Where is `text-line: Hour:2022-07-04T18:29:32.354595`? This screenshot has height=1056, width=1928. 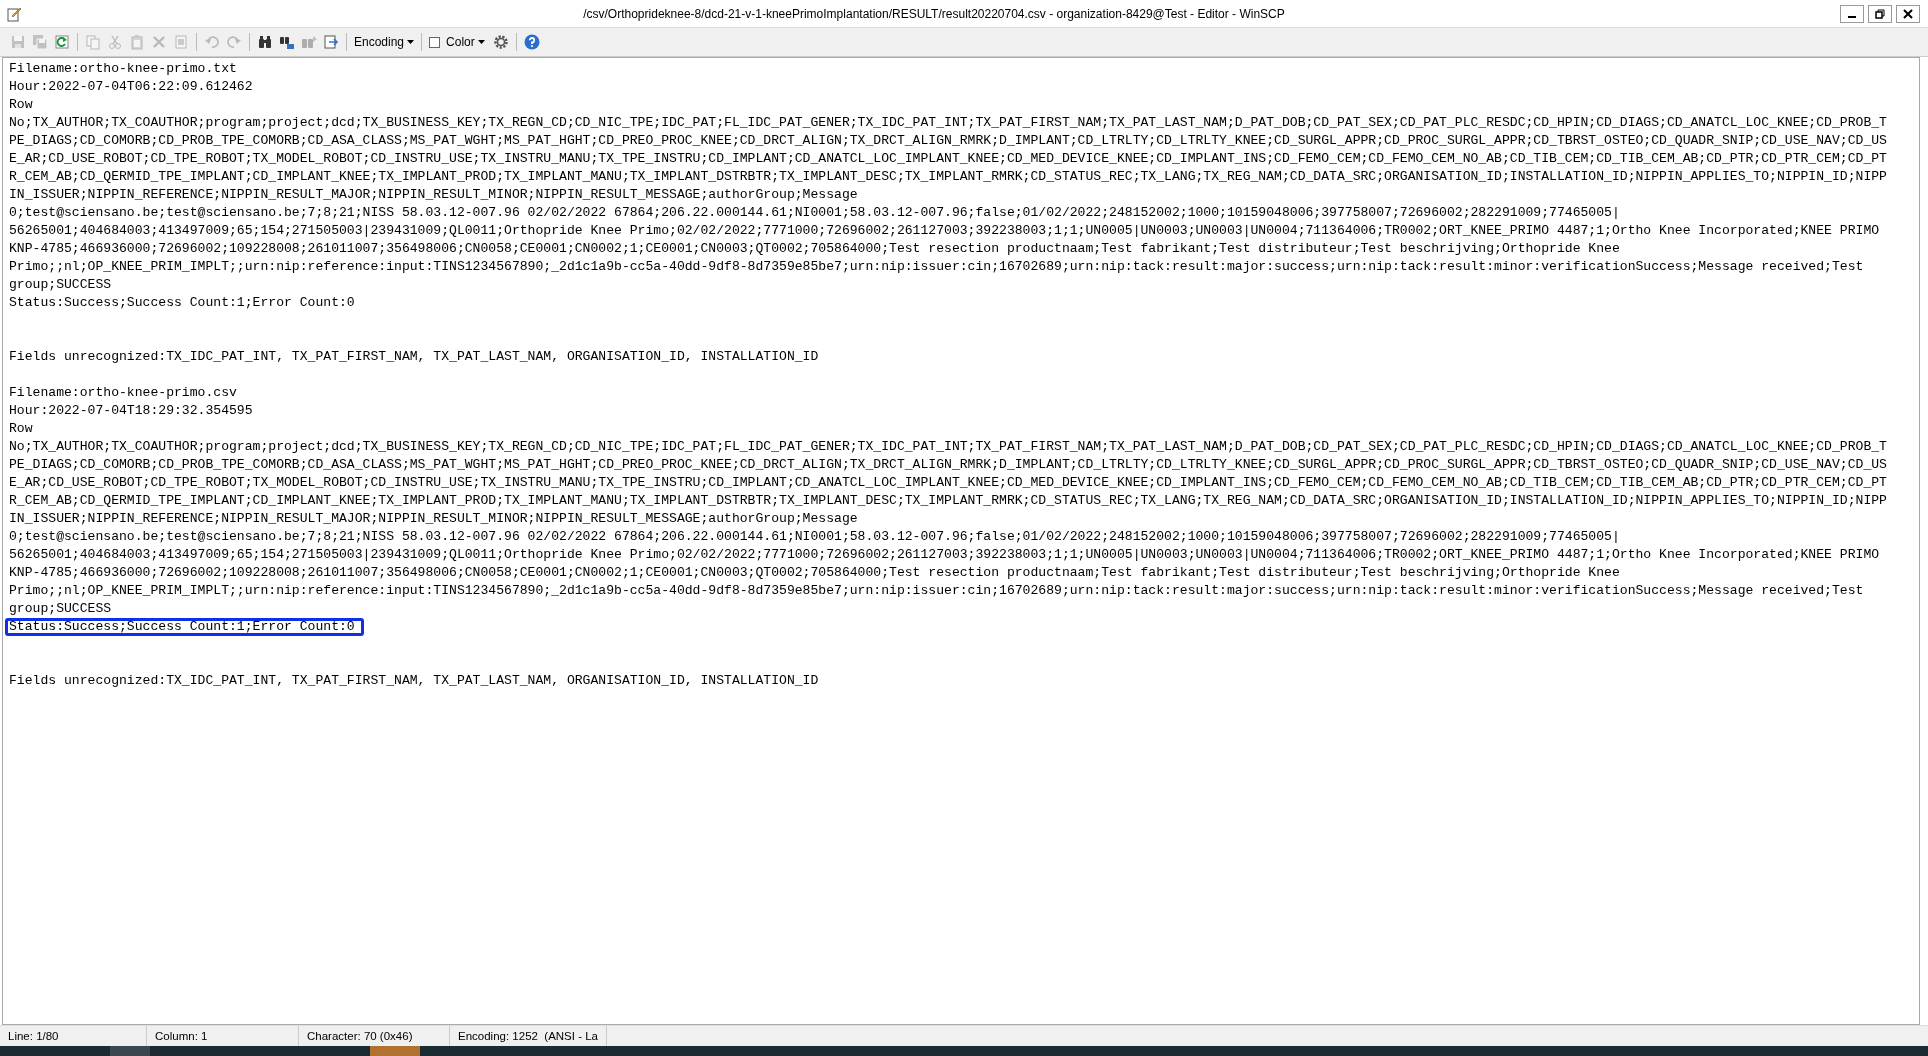 text-line: Hour:2022-07-04T18:29:32.354595 is located at coordinates (131, 411).